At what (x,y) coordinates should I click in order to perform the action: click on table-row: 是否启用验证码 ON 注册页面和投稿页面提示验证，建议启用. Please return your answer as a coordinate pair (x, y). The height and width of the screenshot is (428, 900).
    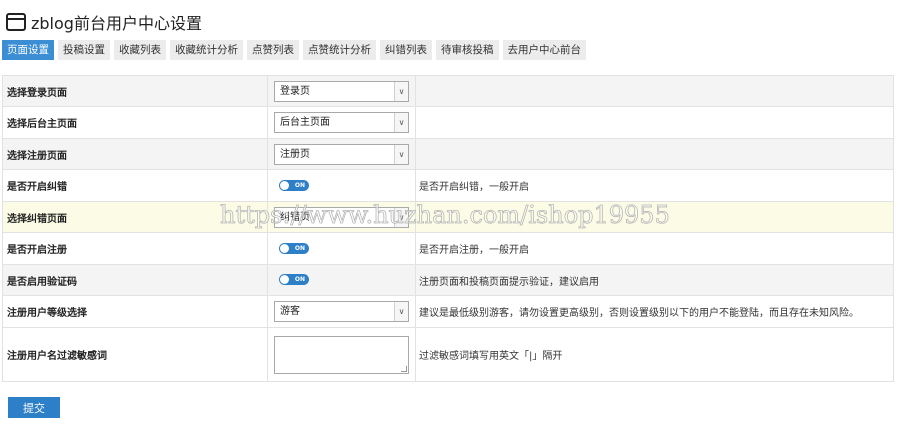
    Looking at the image, I should click on (448, 280).